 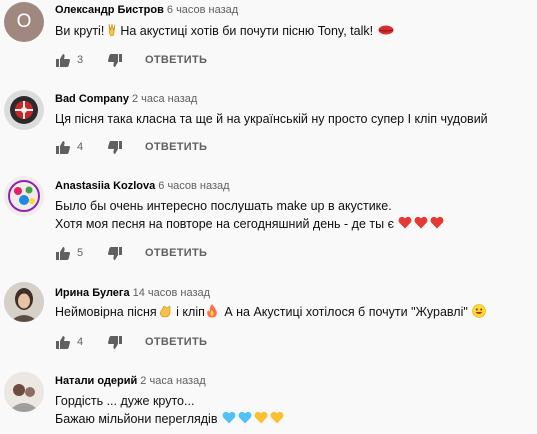 I want to click on comment-author: Anastasiia Kozlova, so click(x=105, y=186).